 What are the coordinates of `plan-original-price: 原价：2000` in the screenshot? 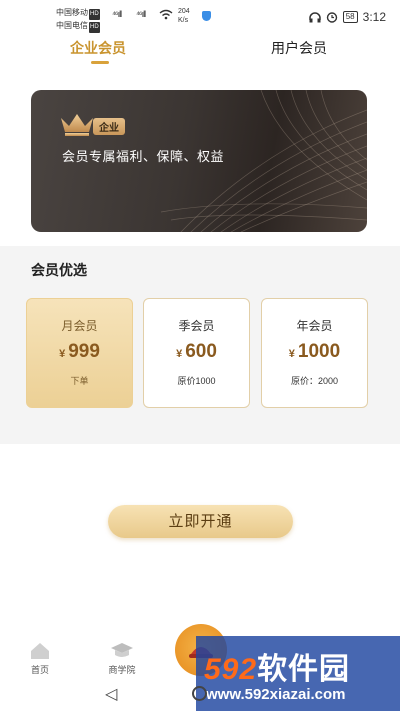 It's located at (314, 381).